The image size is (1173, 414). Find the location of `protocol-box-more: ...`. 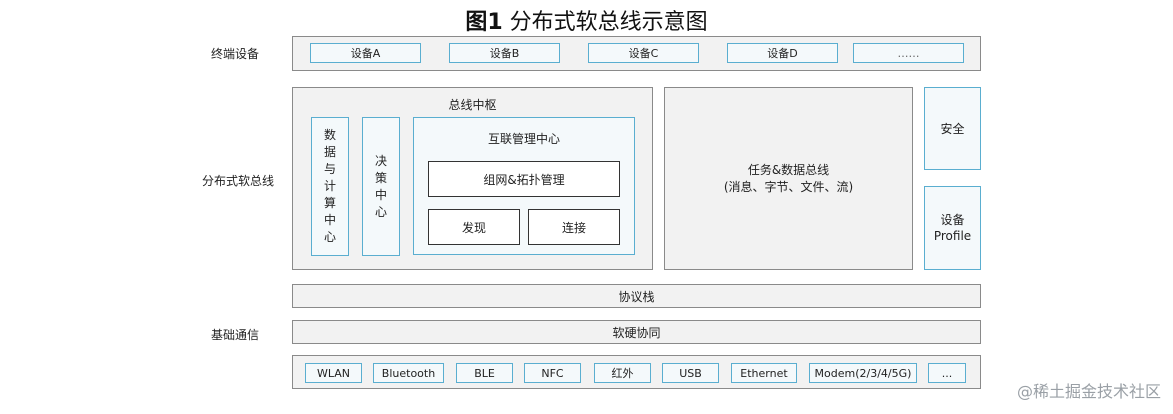

protocol-box-more: ... is located at coordinates (947, 373).